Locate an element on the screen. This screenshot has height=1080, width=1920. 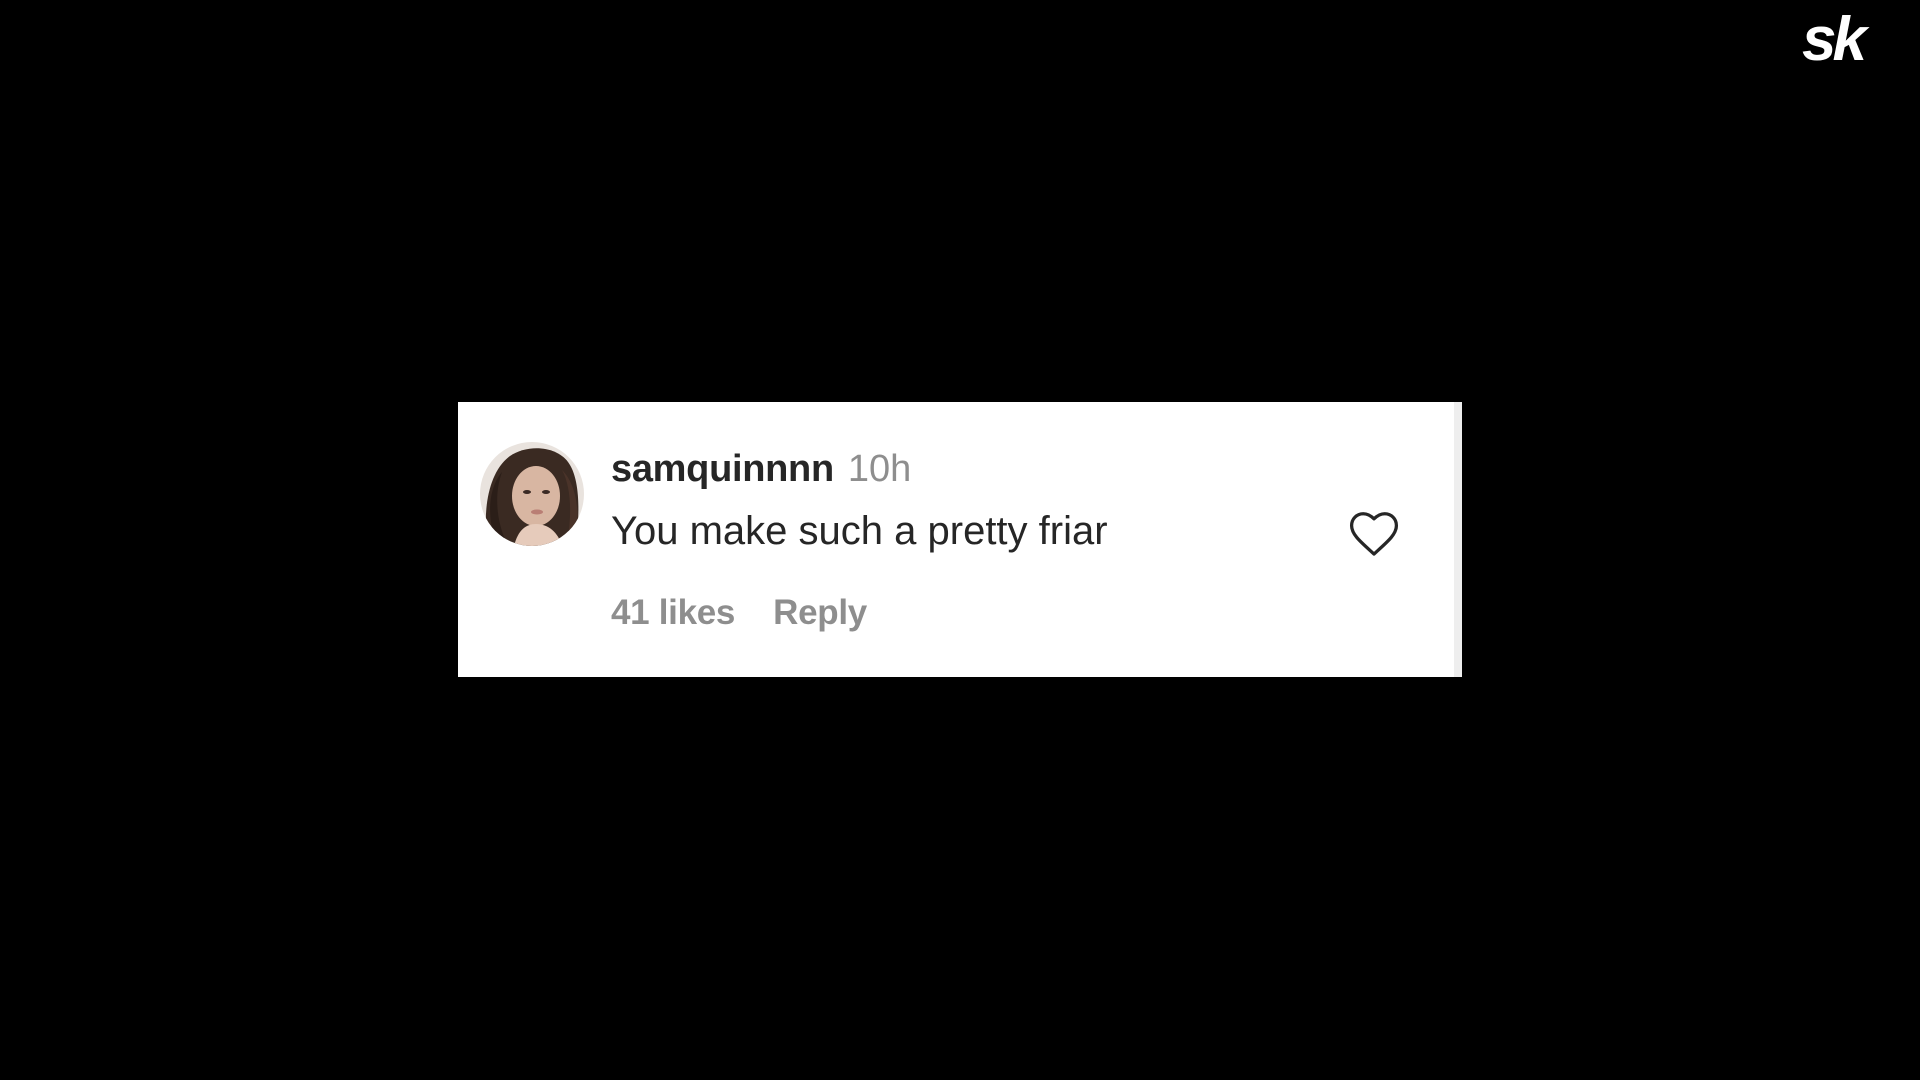
brand-logo: sk is located at coordinates (1855, 39).